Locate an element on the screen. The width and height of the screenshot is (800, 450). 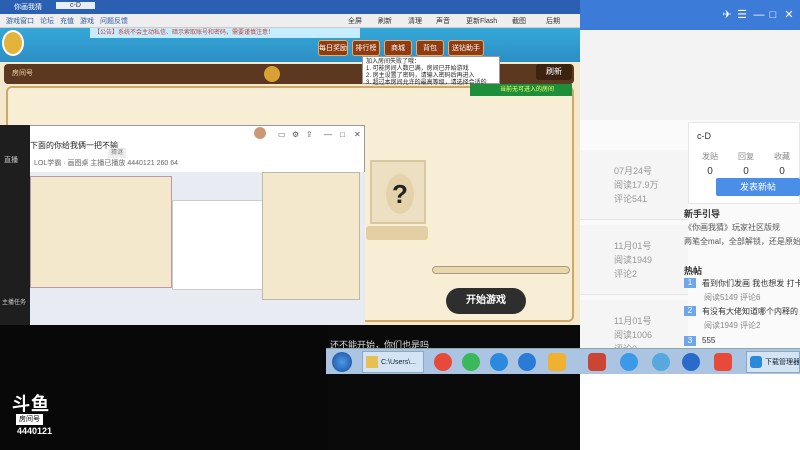
coin-icon is located at coordinates (272, 74).